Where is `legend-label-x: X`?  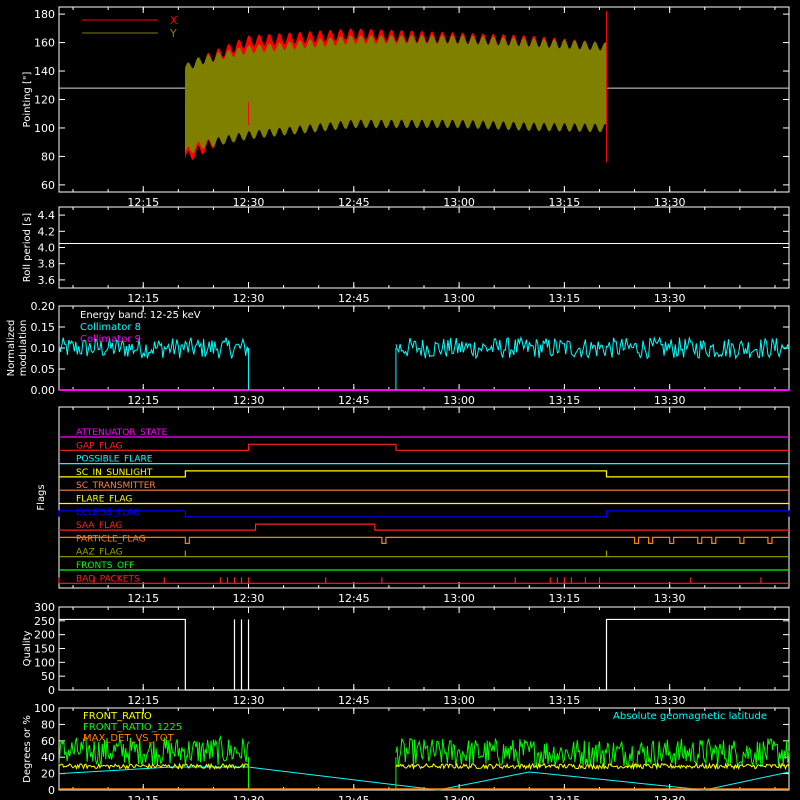
legend-label-x: X is located at coordinates (174, 20).